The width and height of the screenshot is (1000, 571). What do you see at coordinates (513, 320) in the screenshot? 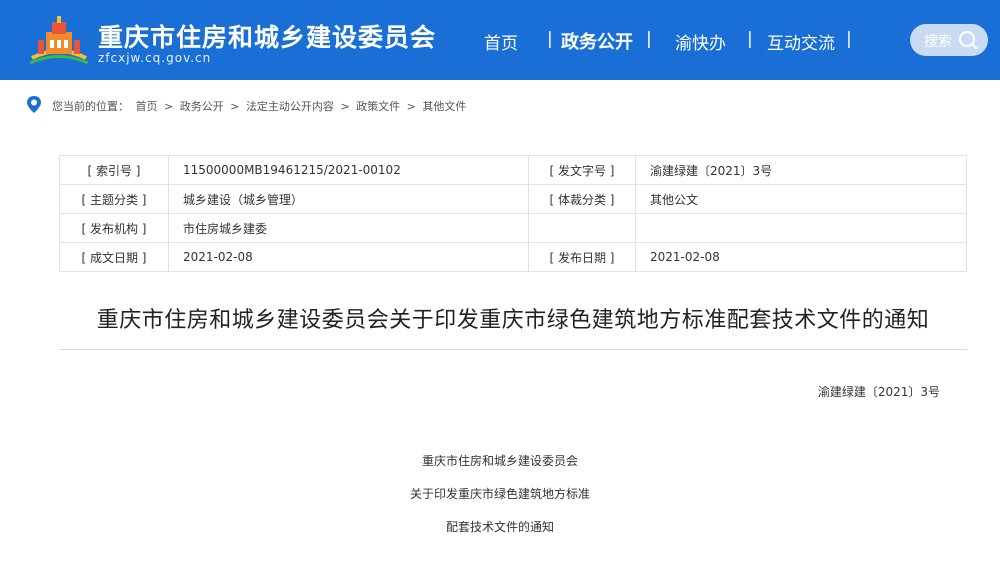
I see `document-title: 重庆市住房和城乡建设委员会关于印发重庆市绿色建筑地方标准配套技术文件的通知` at bounding box center [513, 320].